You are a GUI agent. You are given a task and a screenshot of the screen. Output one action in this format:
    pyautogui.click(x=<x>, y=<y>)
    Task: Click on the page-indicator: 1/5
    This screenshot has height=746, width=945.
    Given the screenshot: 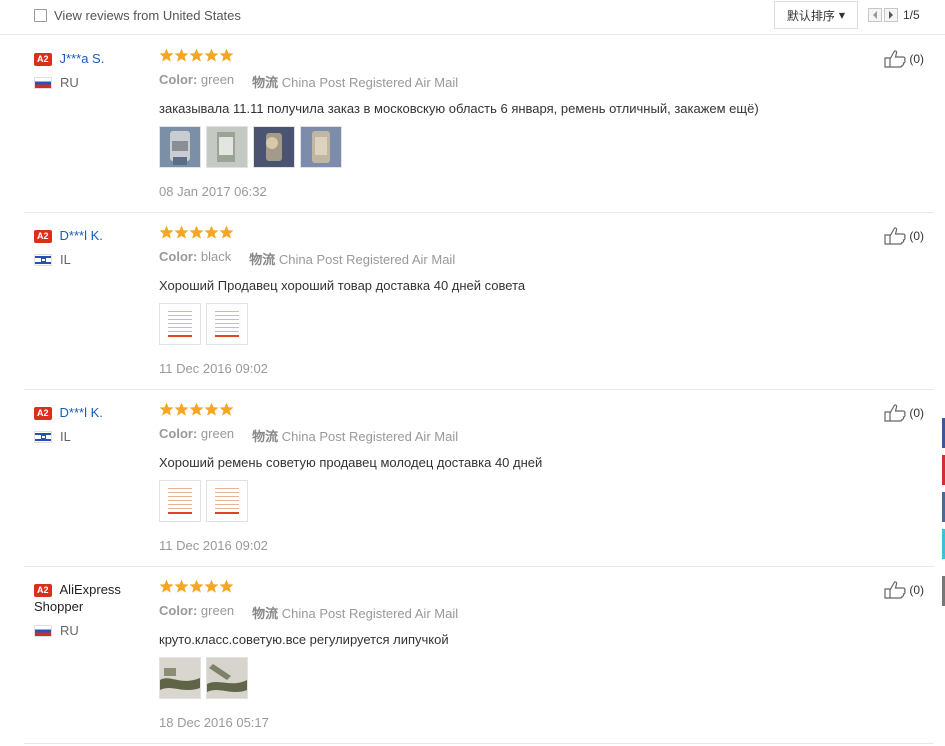 What is the action you would take?
    pyautogui.click(x=911, y=15)
    